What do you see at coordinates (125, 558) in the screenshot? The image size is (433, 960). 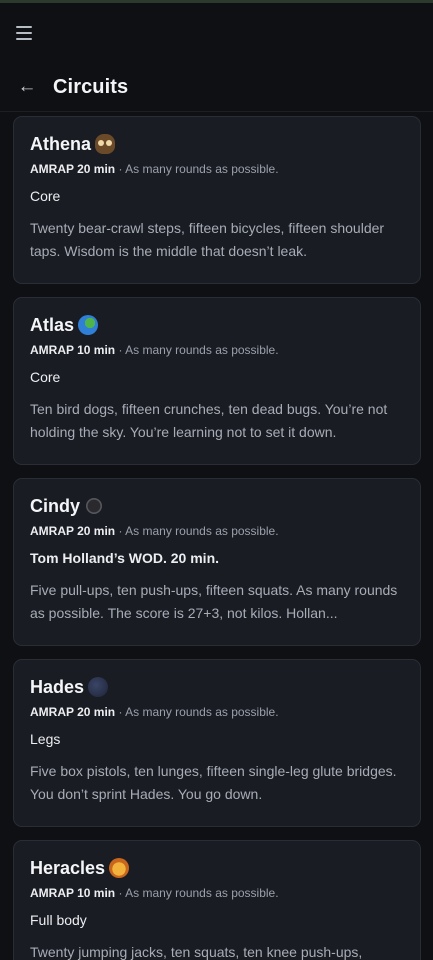 I see `circuit-focus: Tom Holland’s WOD. 20 min.` at bounding box center [125, 558].